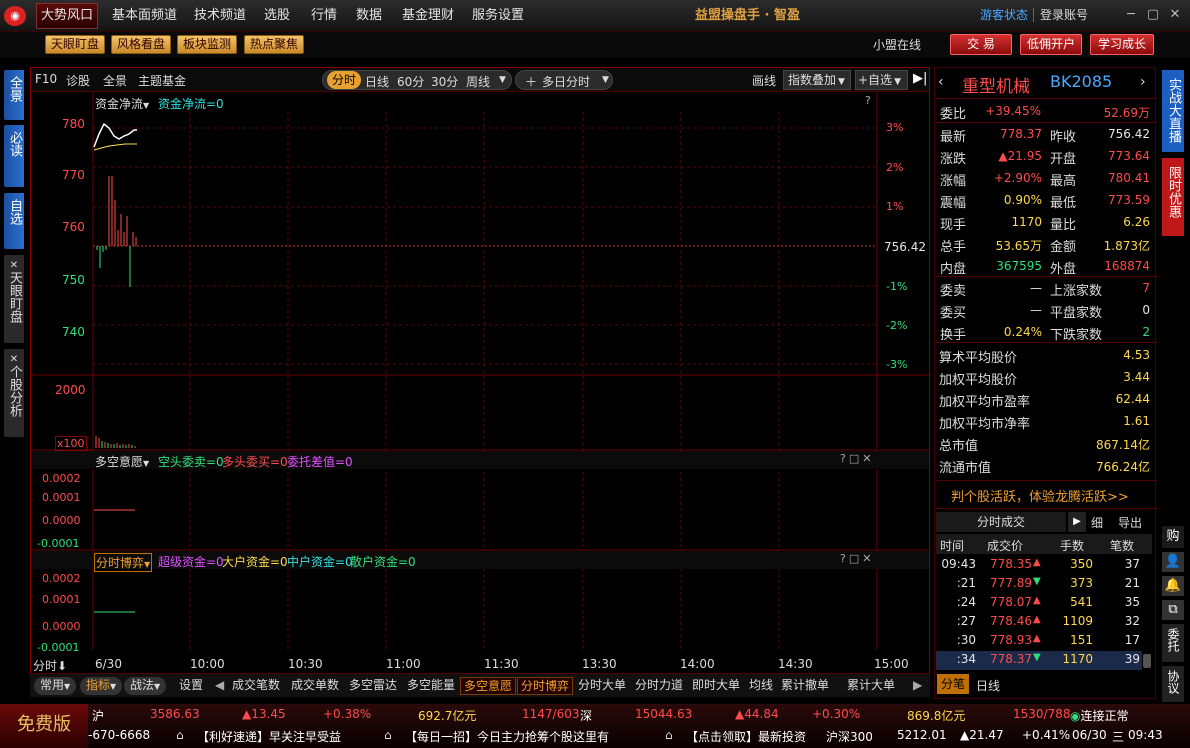 The image size is (1190, 748). Describe the element at coordinates (1173, 610) in the screenshot. I see `crop-icon: ⧉` at that location.